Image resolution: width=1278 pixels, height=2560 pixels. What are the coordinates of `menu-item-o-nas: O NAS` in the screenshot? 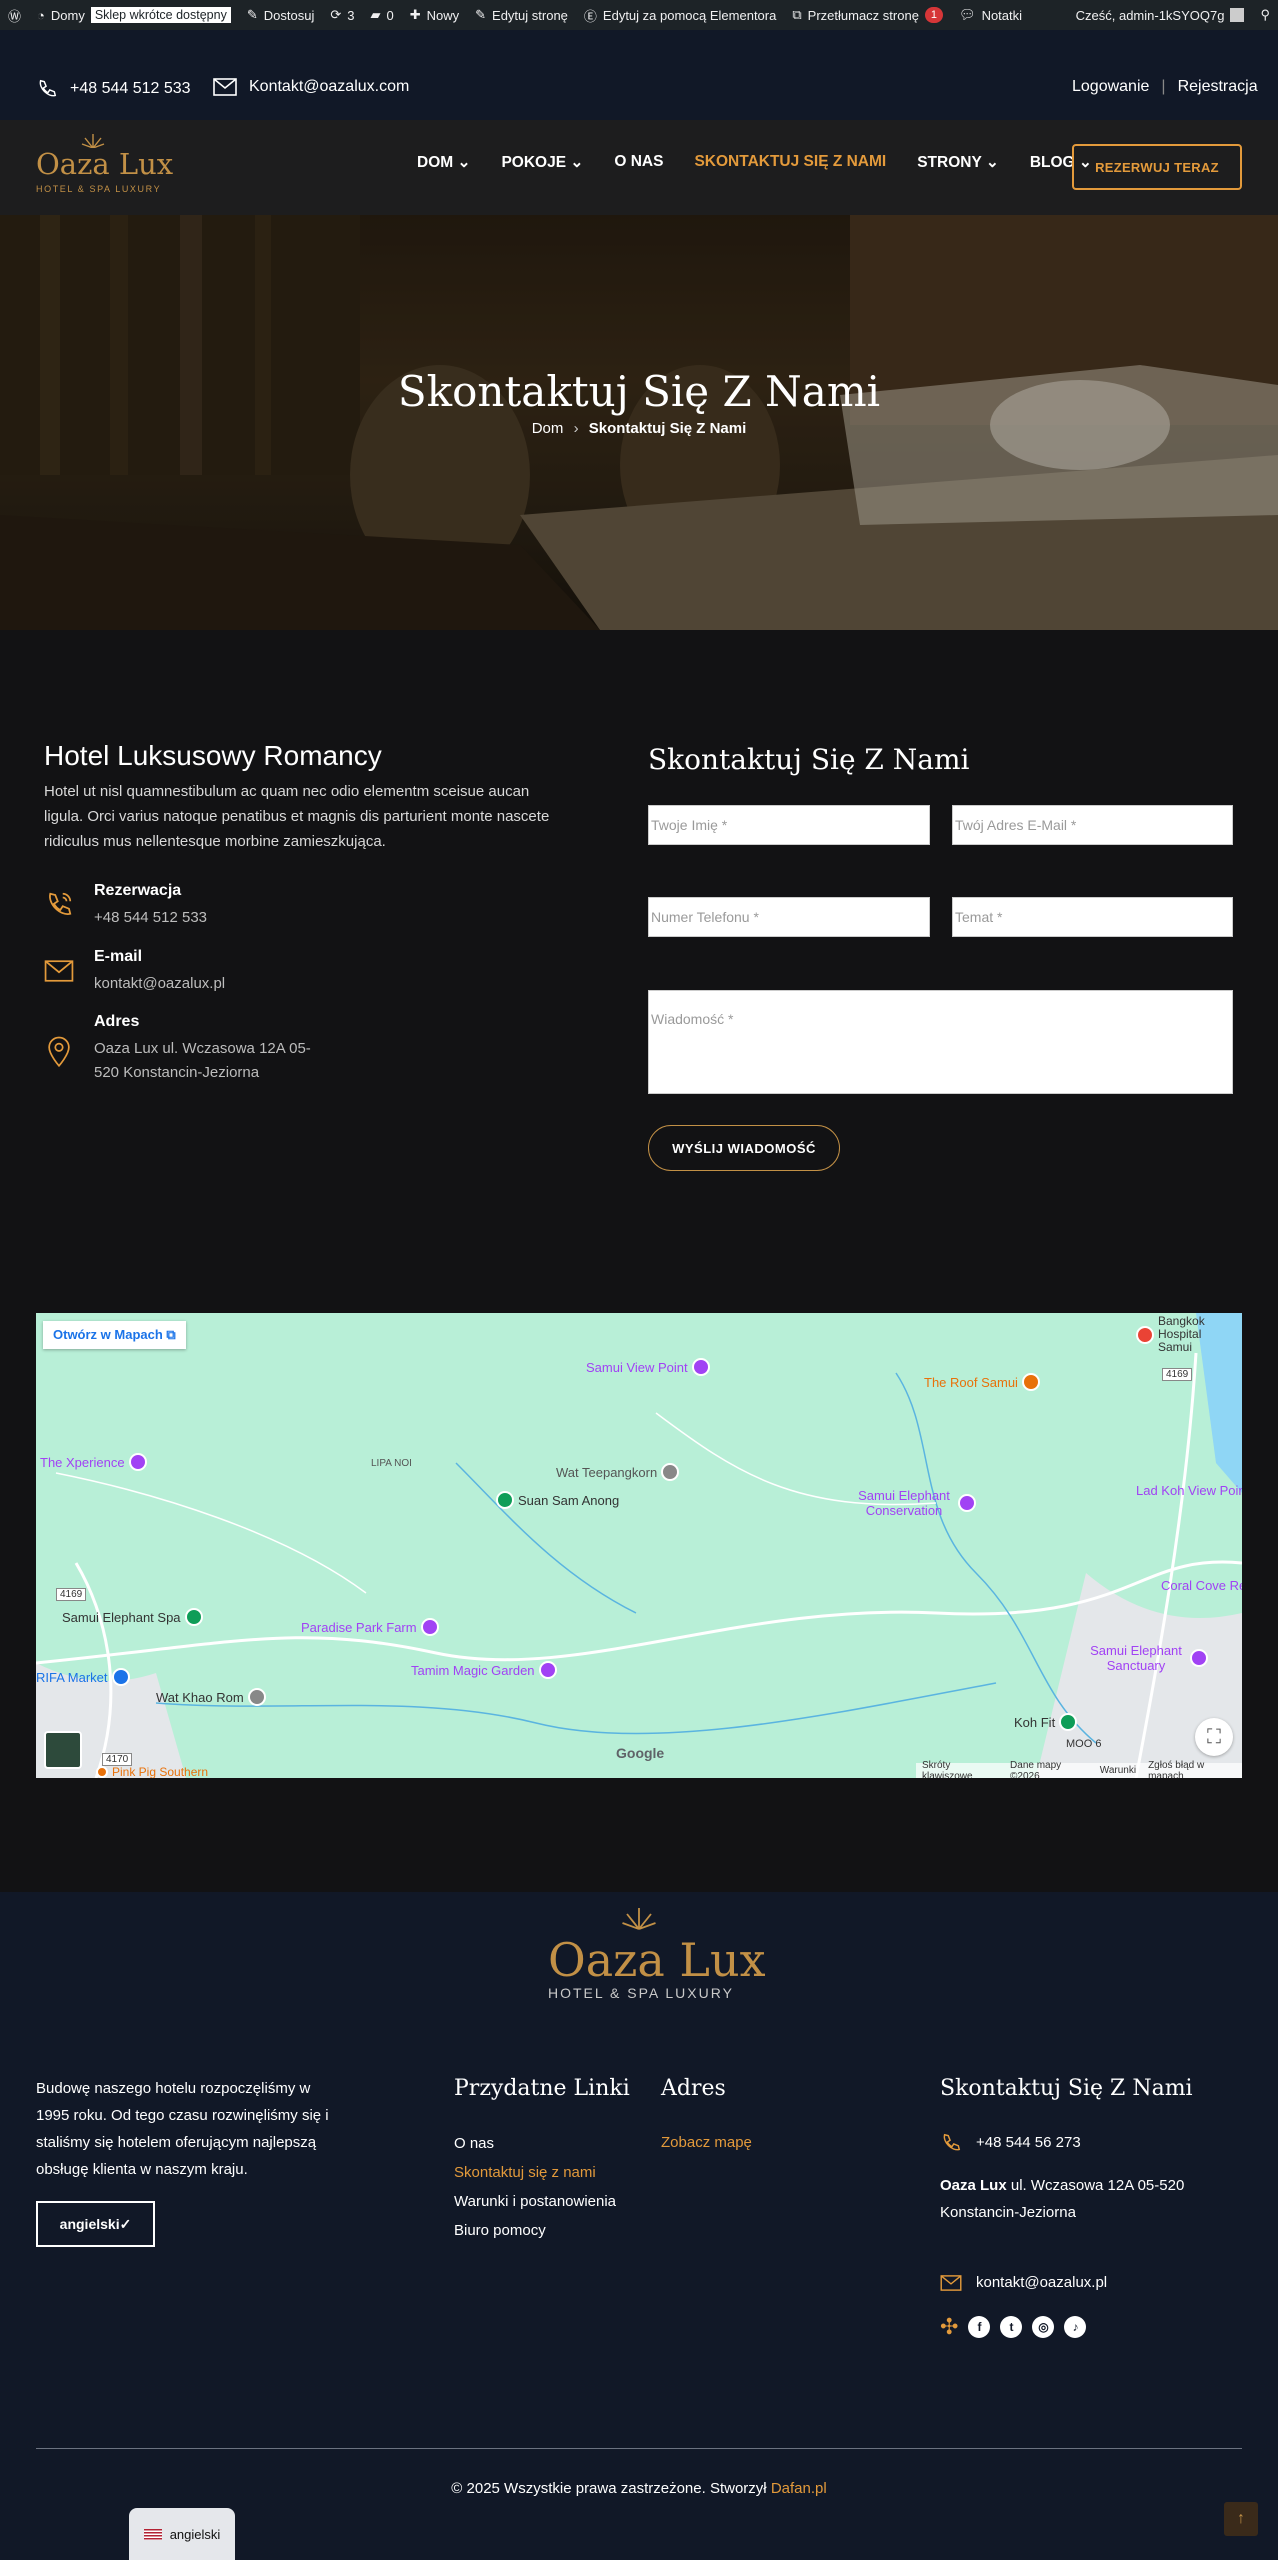 It's located at (638, 162).